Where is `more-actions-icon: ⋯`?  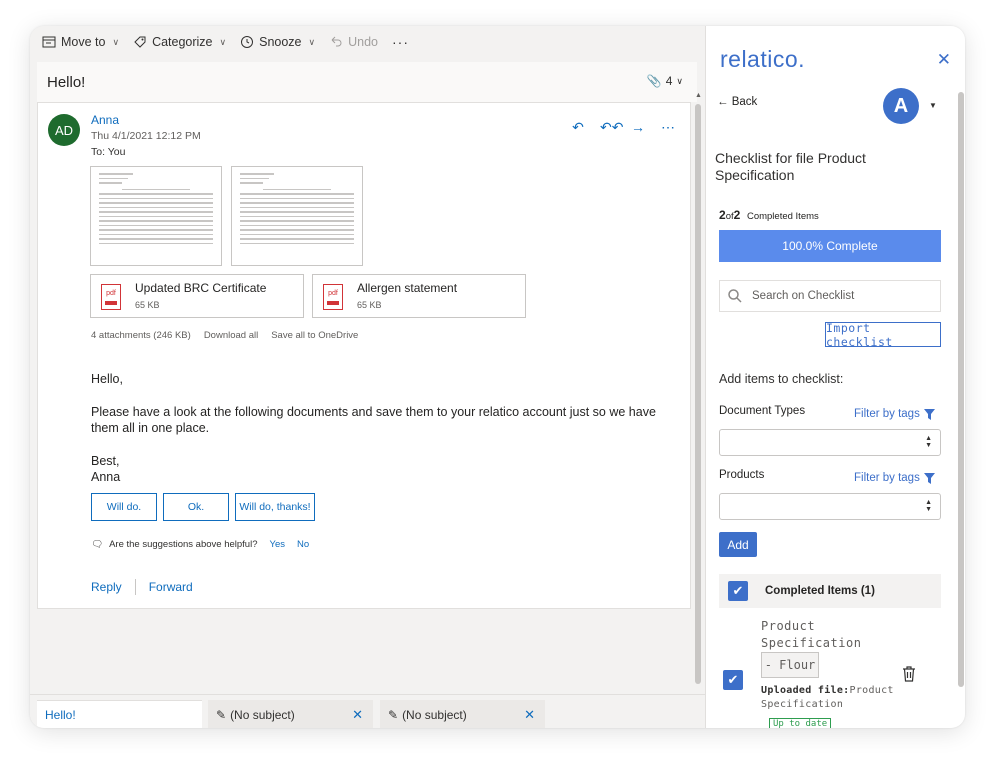
more-actions-icon: ⋯ is located at coordinates (668, 127).